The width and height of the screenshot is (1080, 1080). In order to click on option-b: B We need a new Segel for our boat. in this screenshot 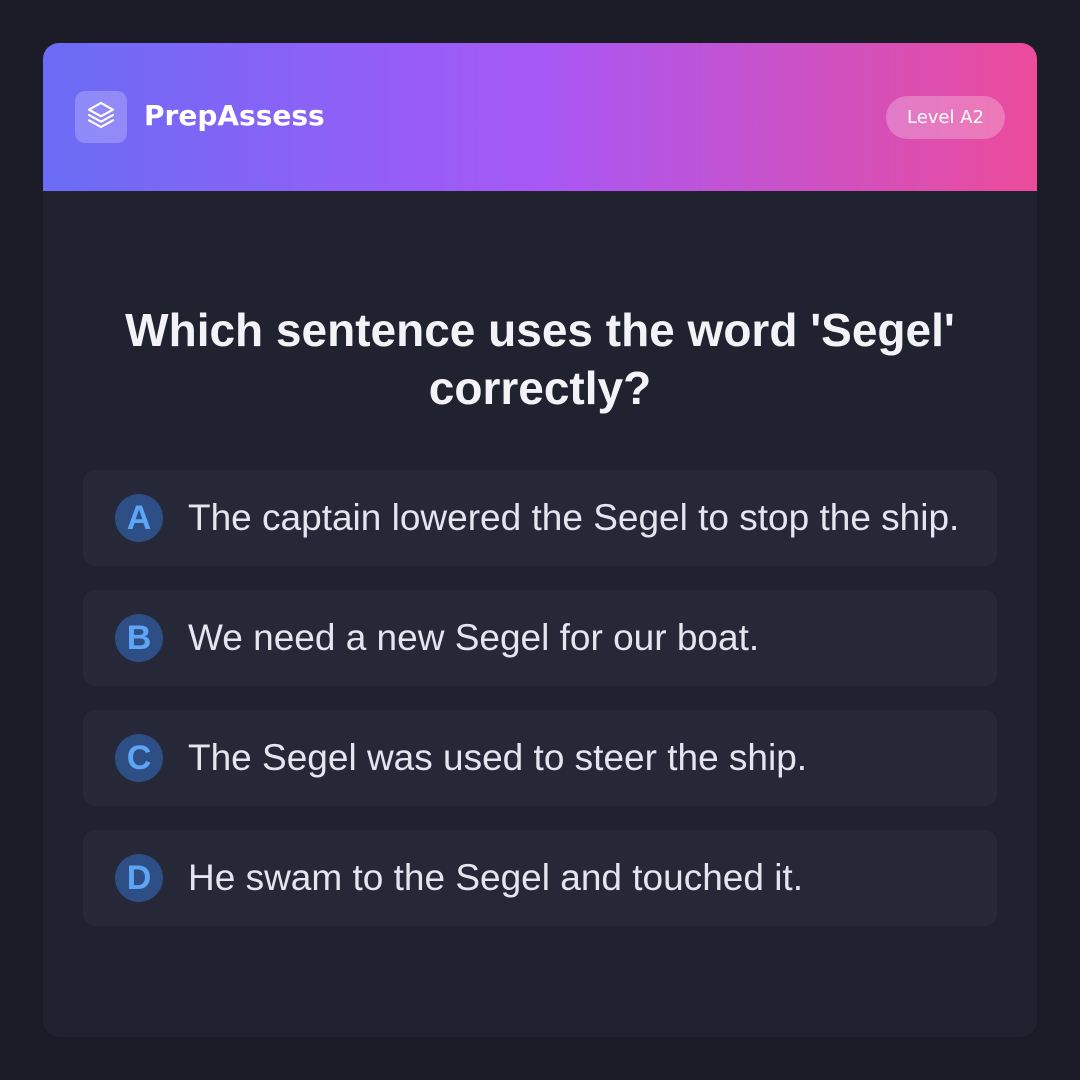, I will do `click(540, 638)`.